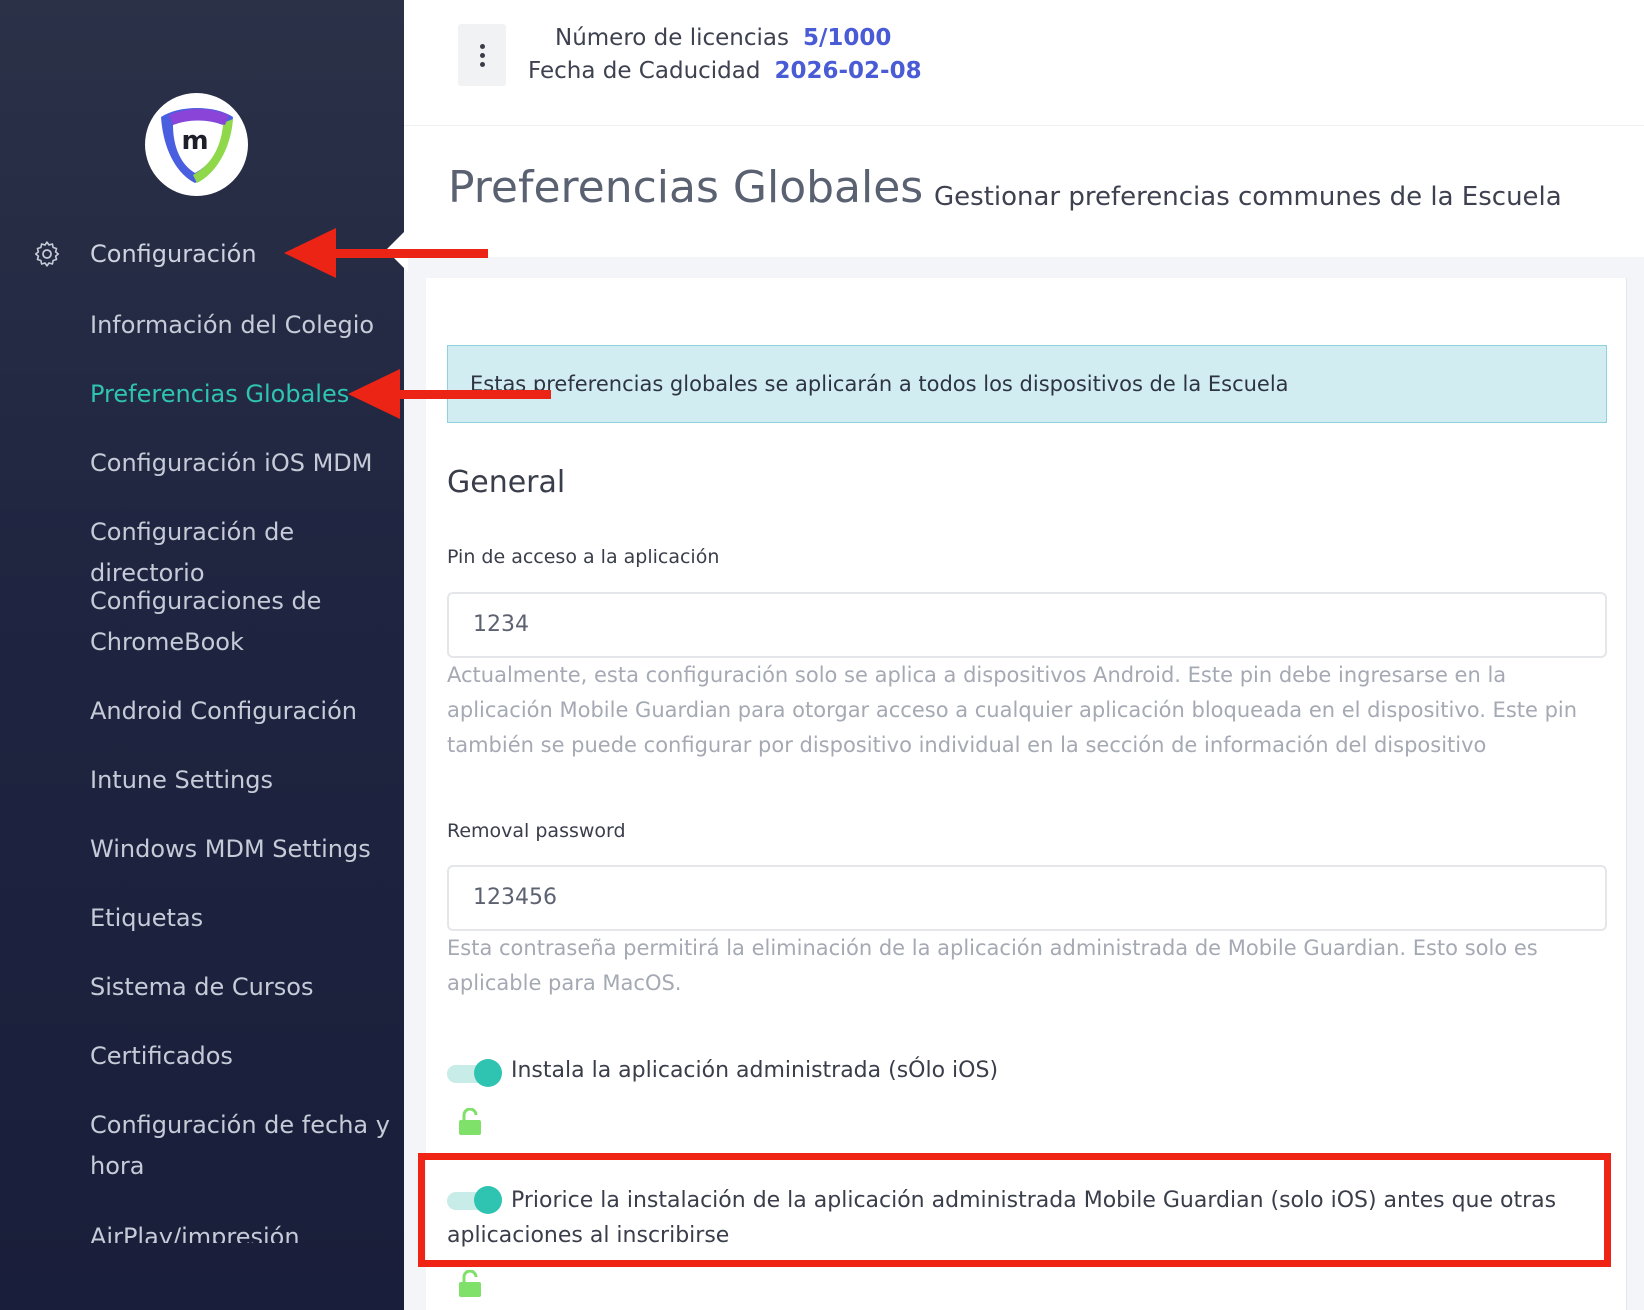 This screenshot has width=1644, height=1310. What do you see at coordinates (583, 557) in the screenshot?
I see `pin-label: Pin de acceso a la aplicación` at bounding box center [583, 557].